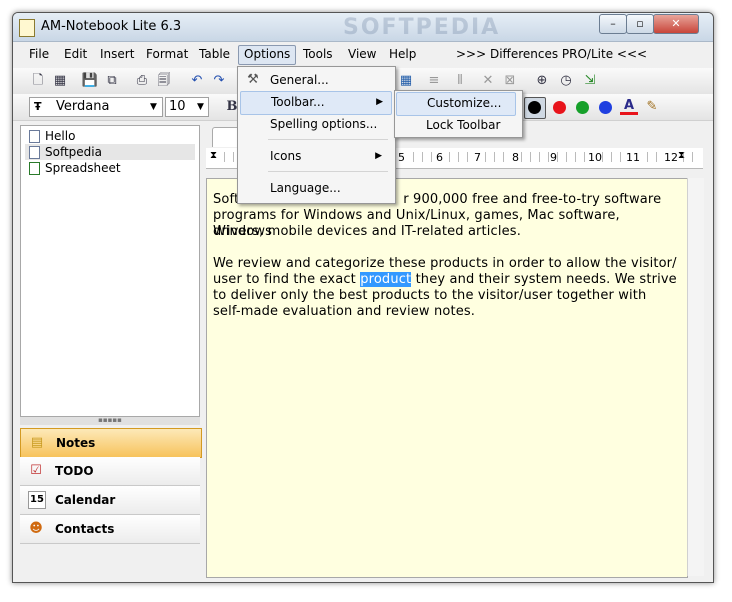 The width and height of the screenshot is (732, 602). Describe the element at coordinates (37, 442) in the screenshot. I see `note-icon: ▤` at that location.